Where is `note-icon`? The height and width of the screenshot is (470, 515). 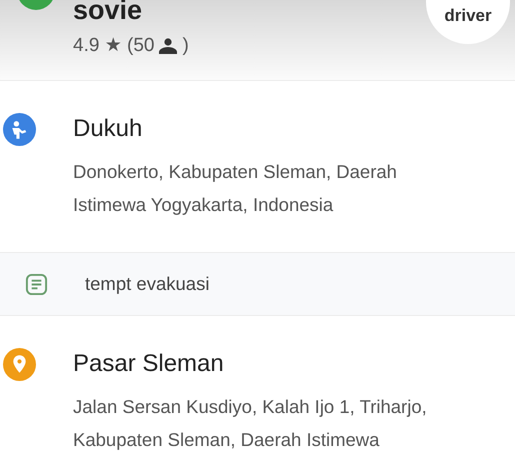 note-icon is located at coordinates (36, 284).